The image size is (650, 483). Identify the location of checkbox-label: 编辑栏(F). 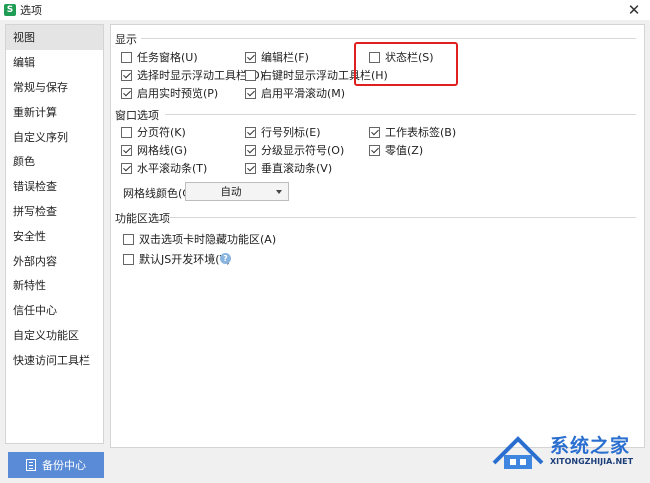
(285, 57).